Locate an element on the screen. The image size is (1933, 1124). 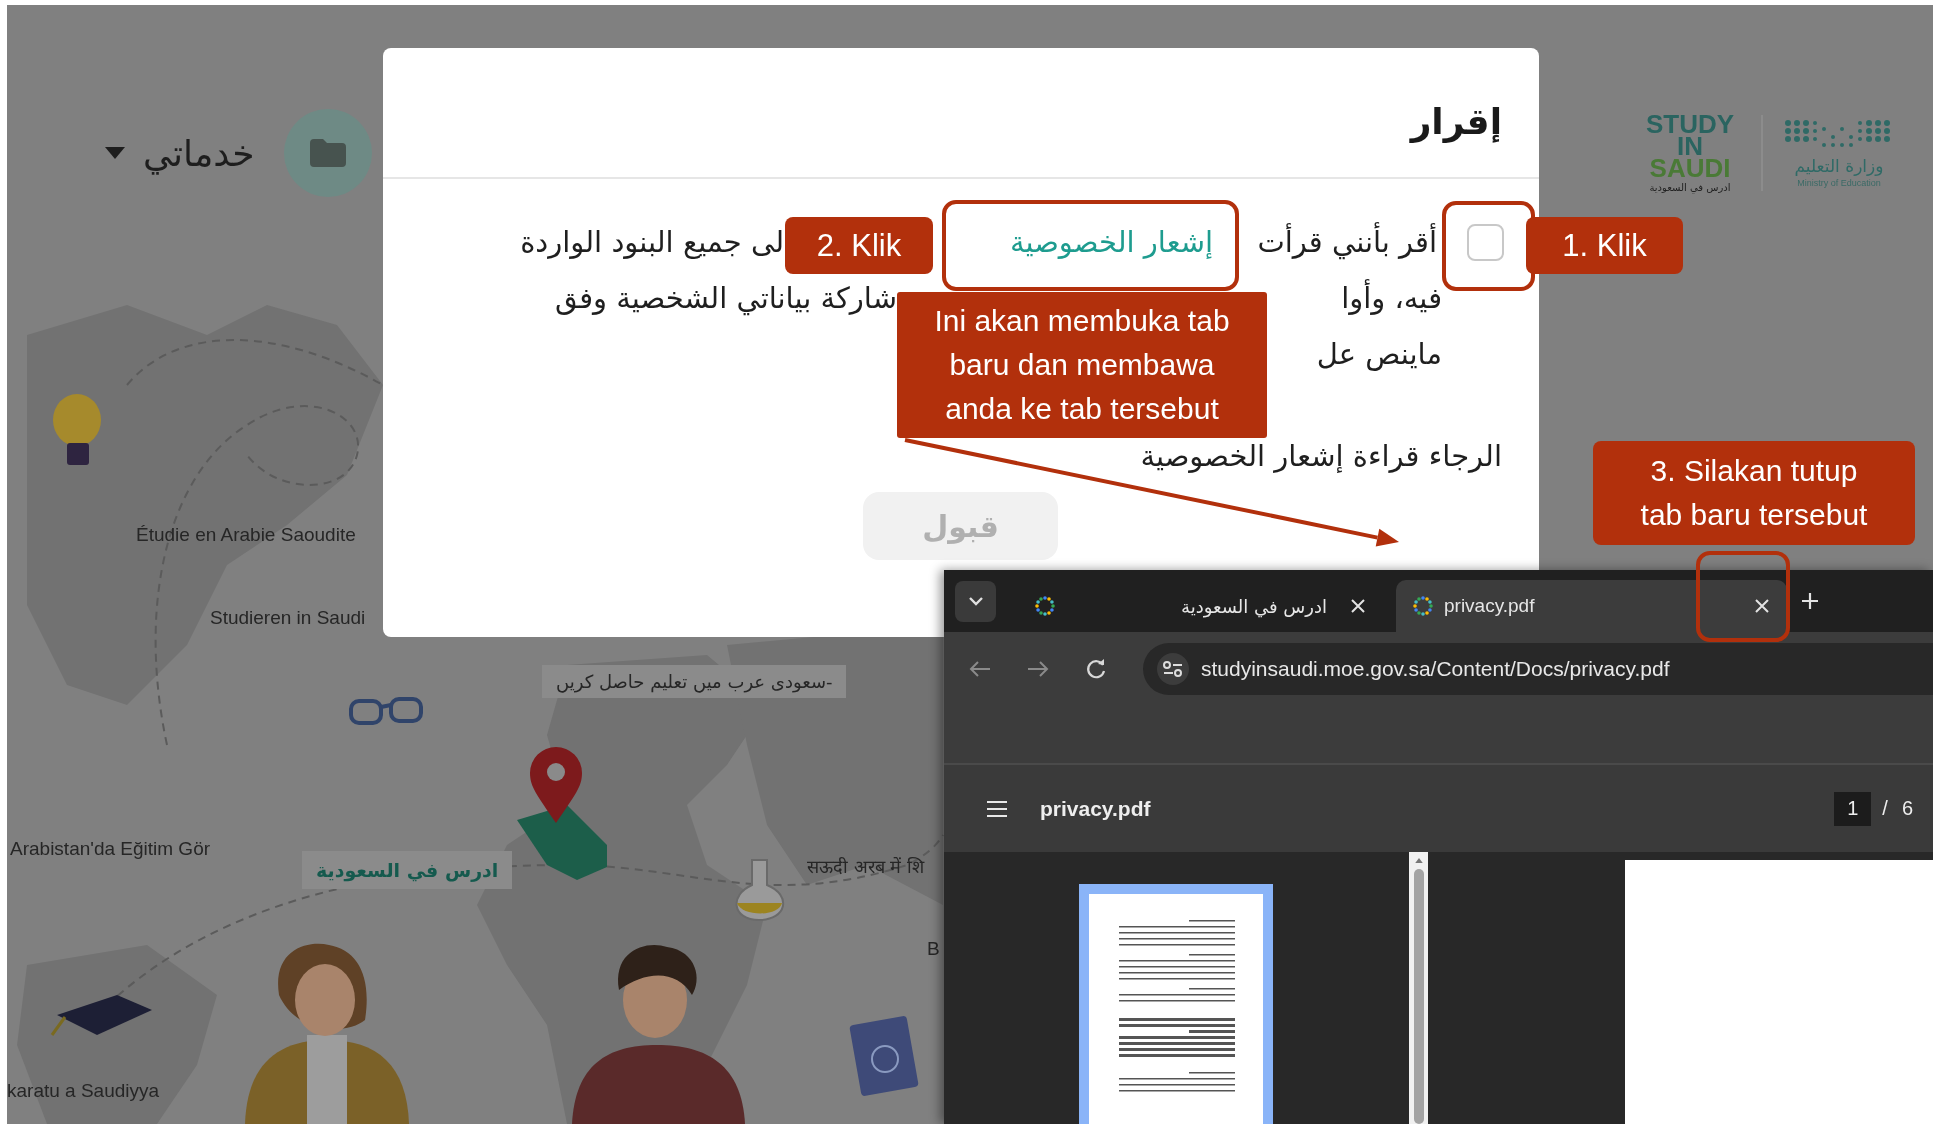
forward-arrow-icon is located at coordinates (1038, 669).